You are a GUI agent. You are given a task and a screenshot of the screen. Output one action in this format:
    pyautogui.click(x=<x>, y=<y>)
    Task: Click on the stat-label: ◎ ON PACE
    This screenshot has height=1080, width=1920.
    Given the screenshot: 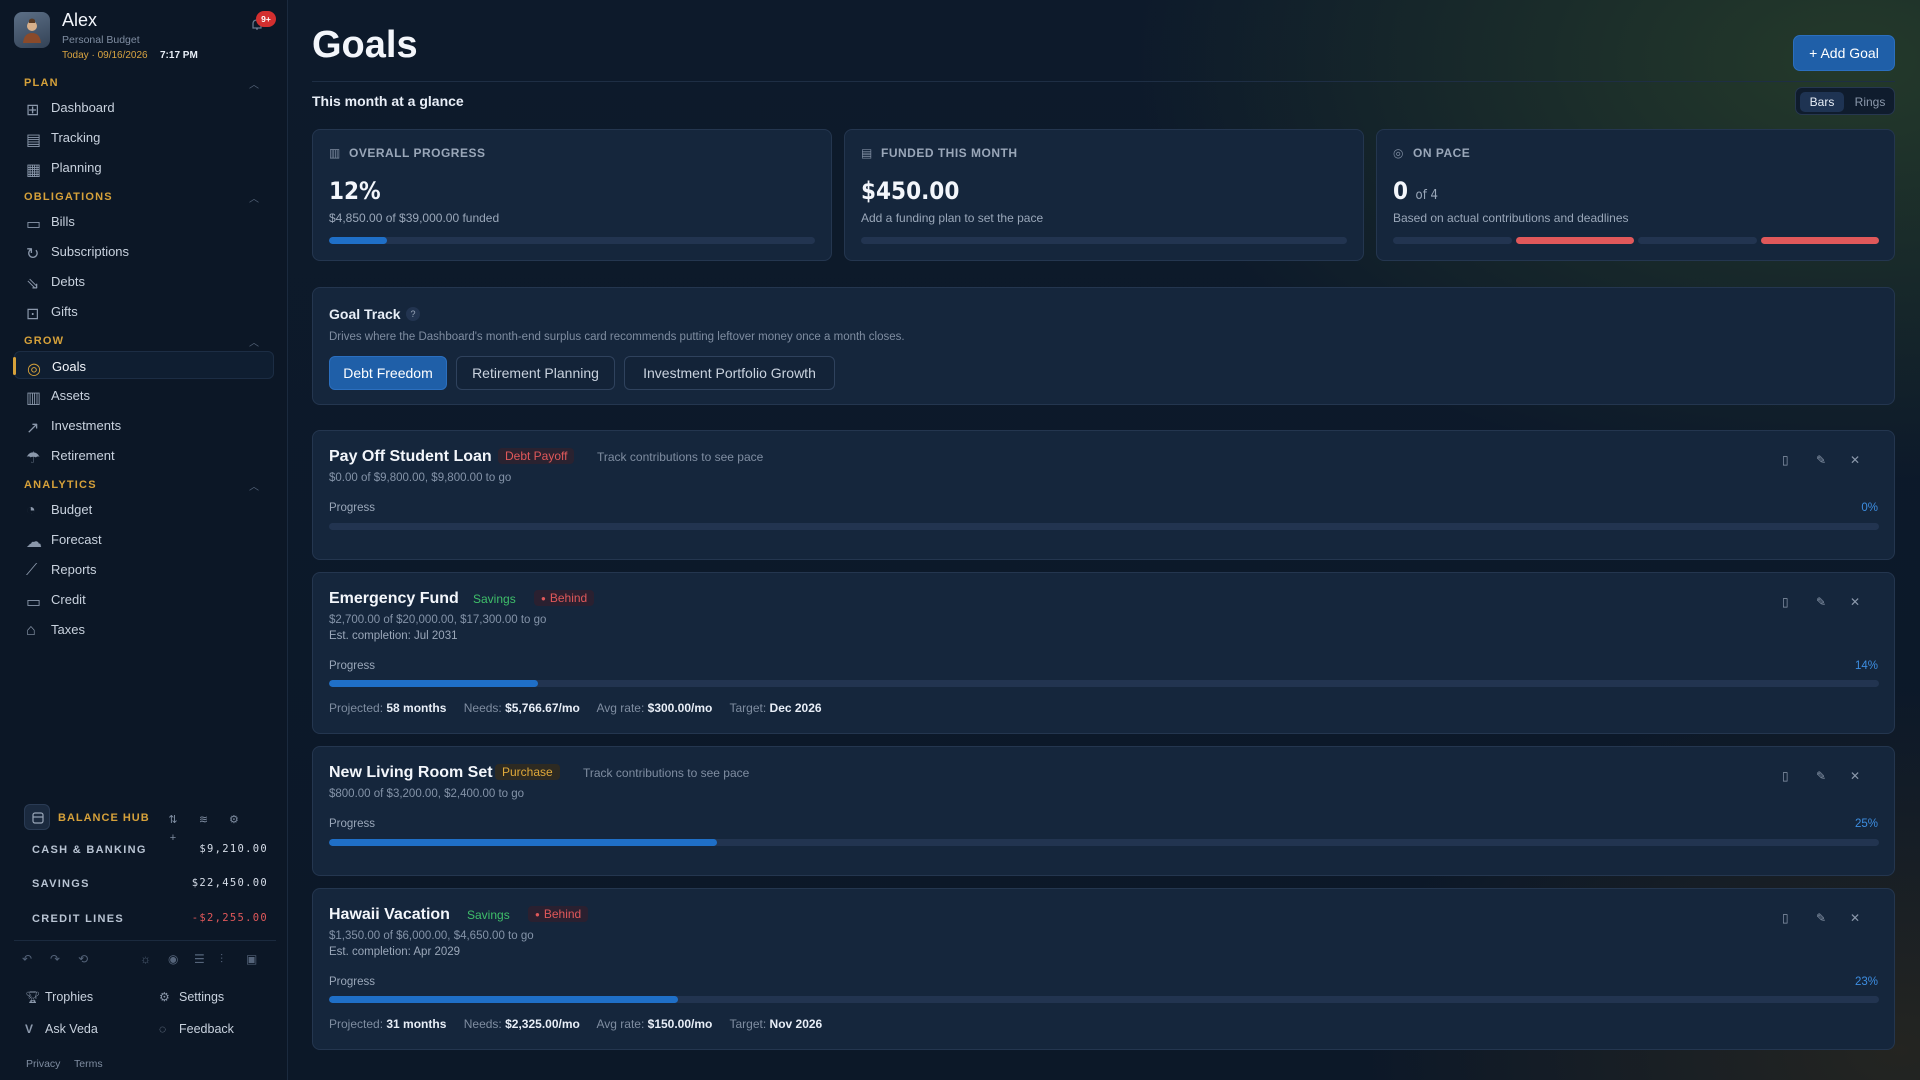 What is the action you would take?
    pyautogui.click(x=1432, y=153)
    